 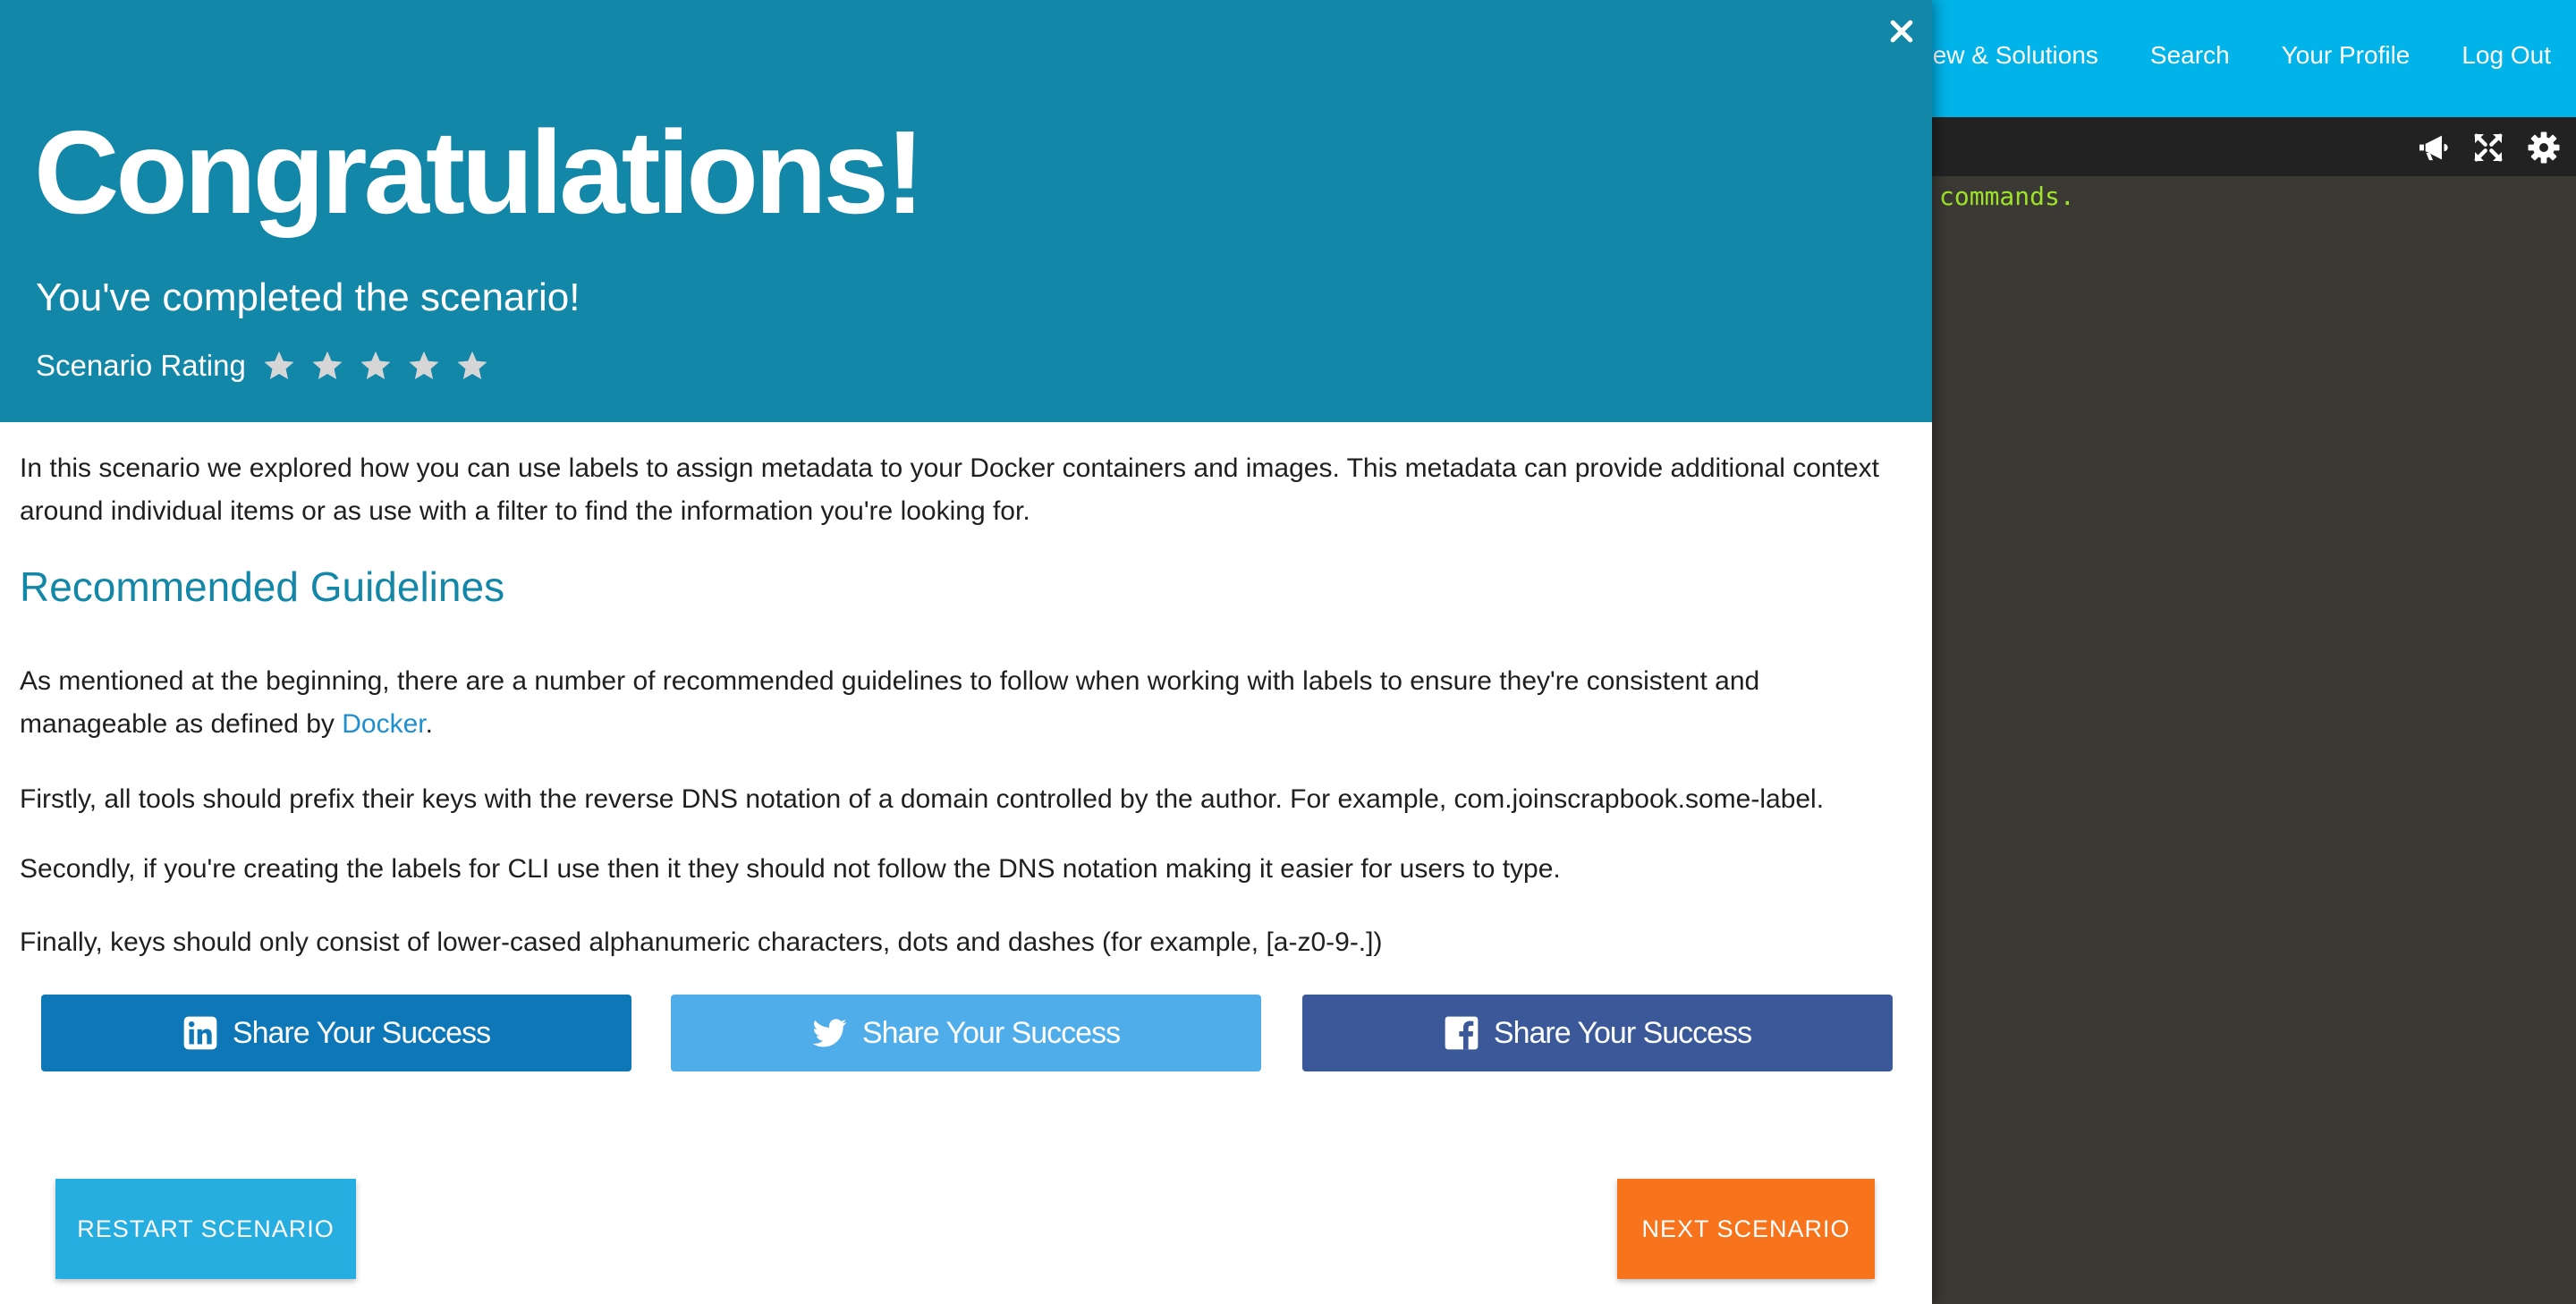 I want to click on terminal-output: commands., so click(x=2007, y=197).